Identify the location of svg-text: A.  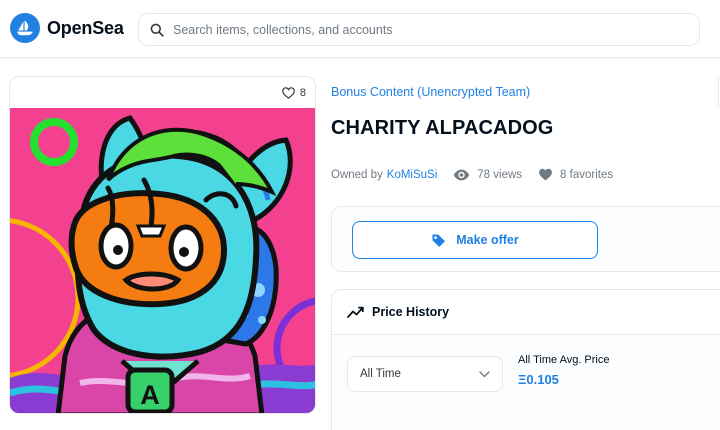
(150, 395).